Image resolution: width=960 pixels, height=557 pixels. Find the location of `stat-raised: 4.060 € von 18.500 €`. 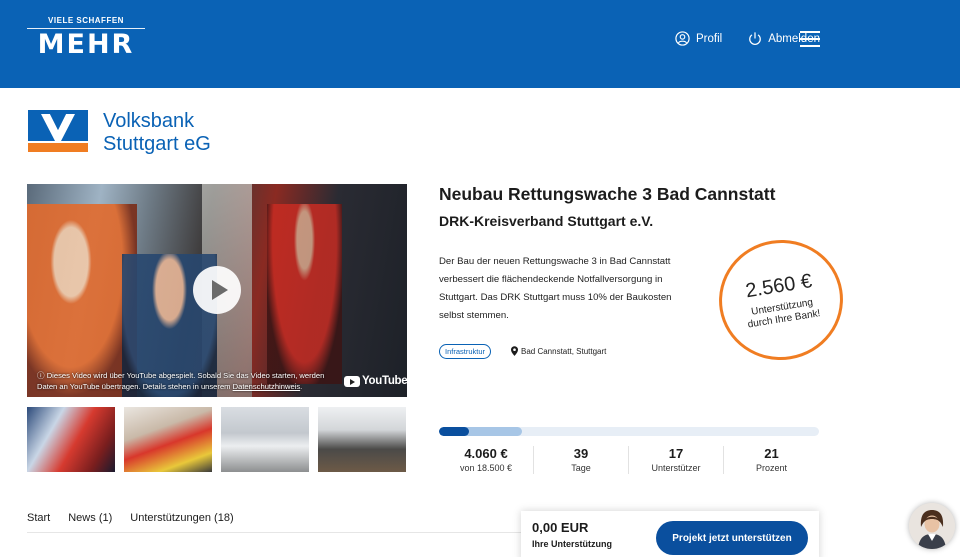

stat-raised: 4.060 € von 18.500 € is located at coordinates (486, 460).